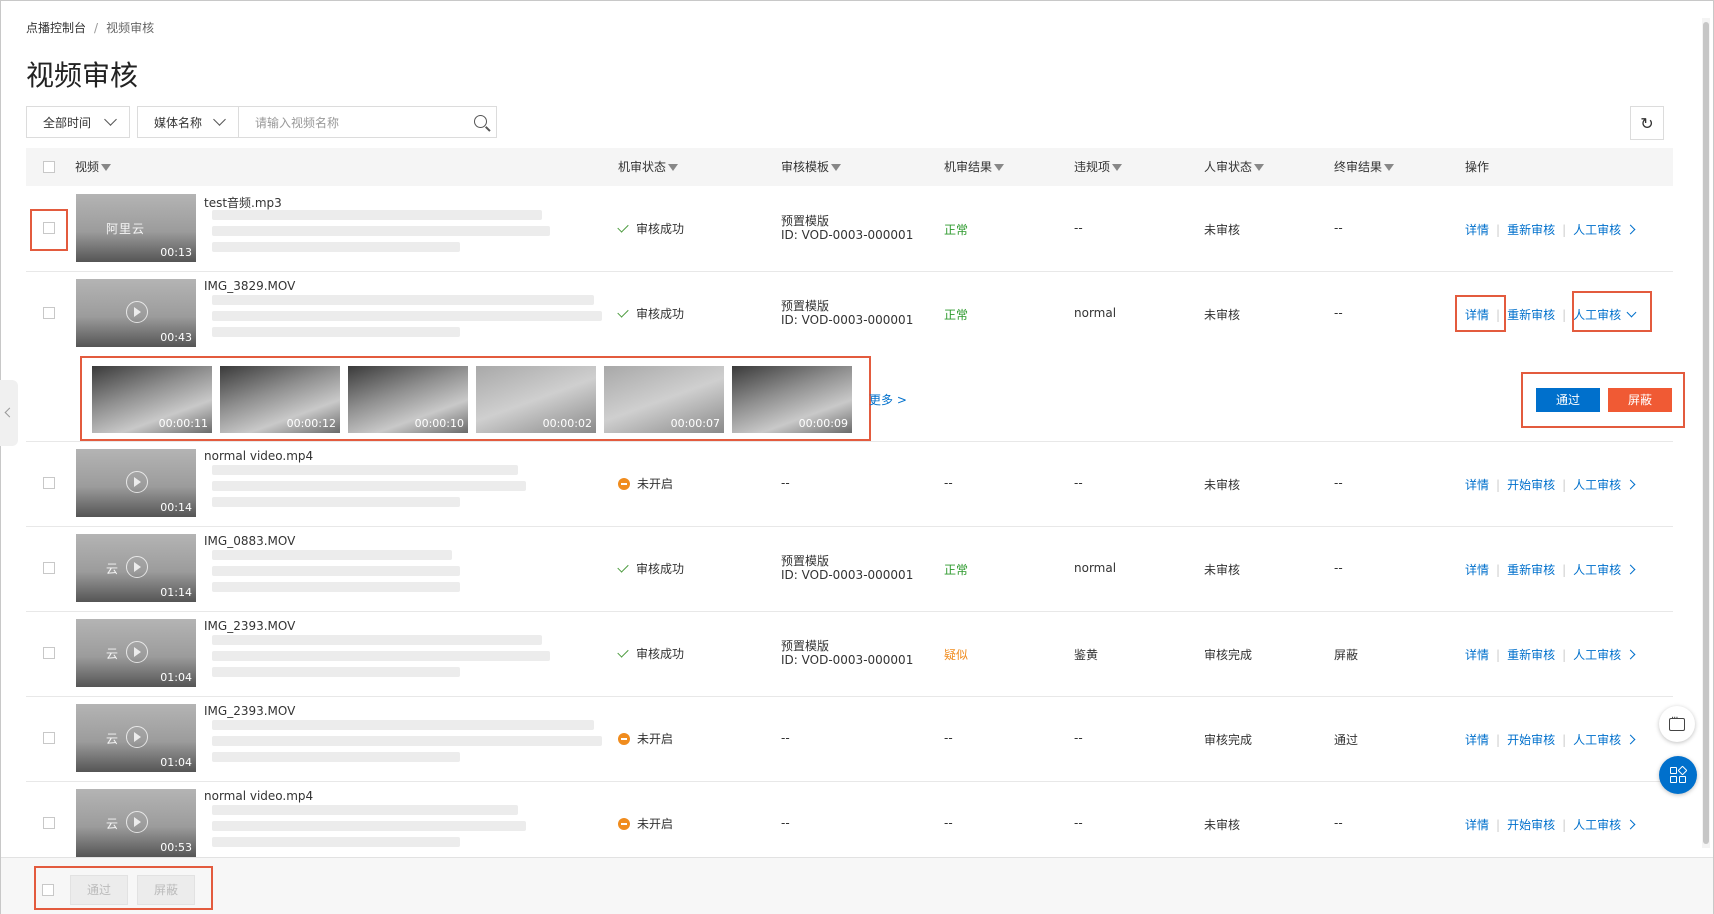  I want to click on apps-button, so click(1678, 775).